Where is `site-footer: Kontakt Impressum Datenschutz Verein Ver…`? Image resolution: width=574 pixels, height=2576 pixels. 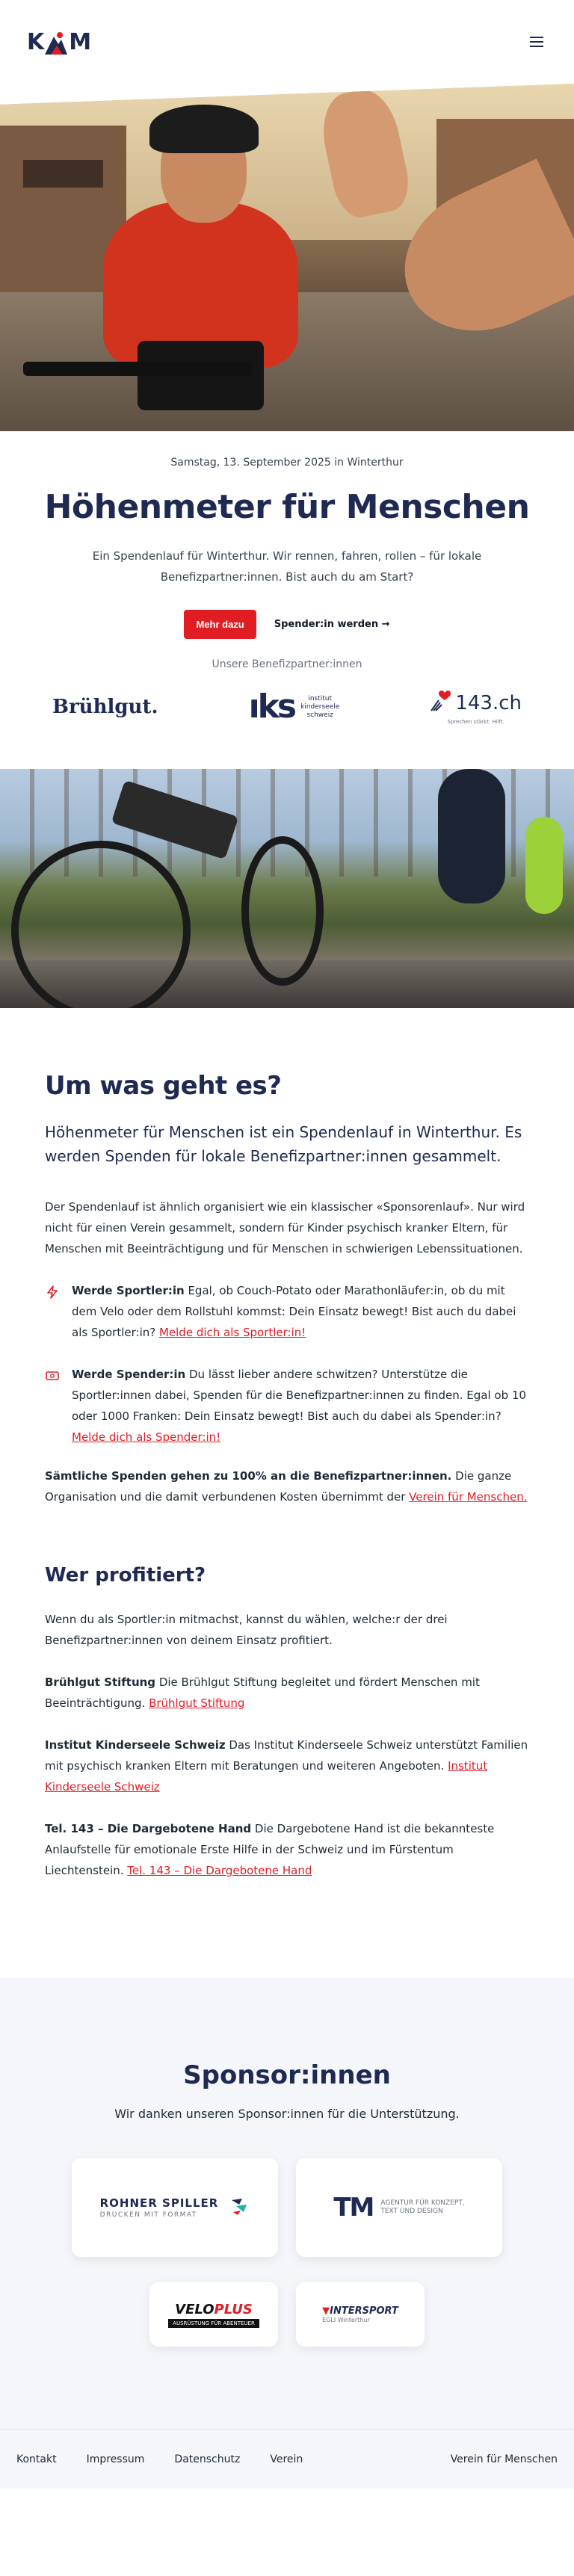 site-footer: Kontakt Impressum Datenschutz Verein Ver… is located at coordinates (287, 2459).